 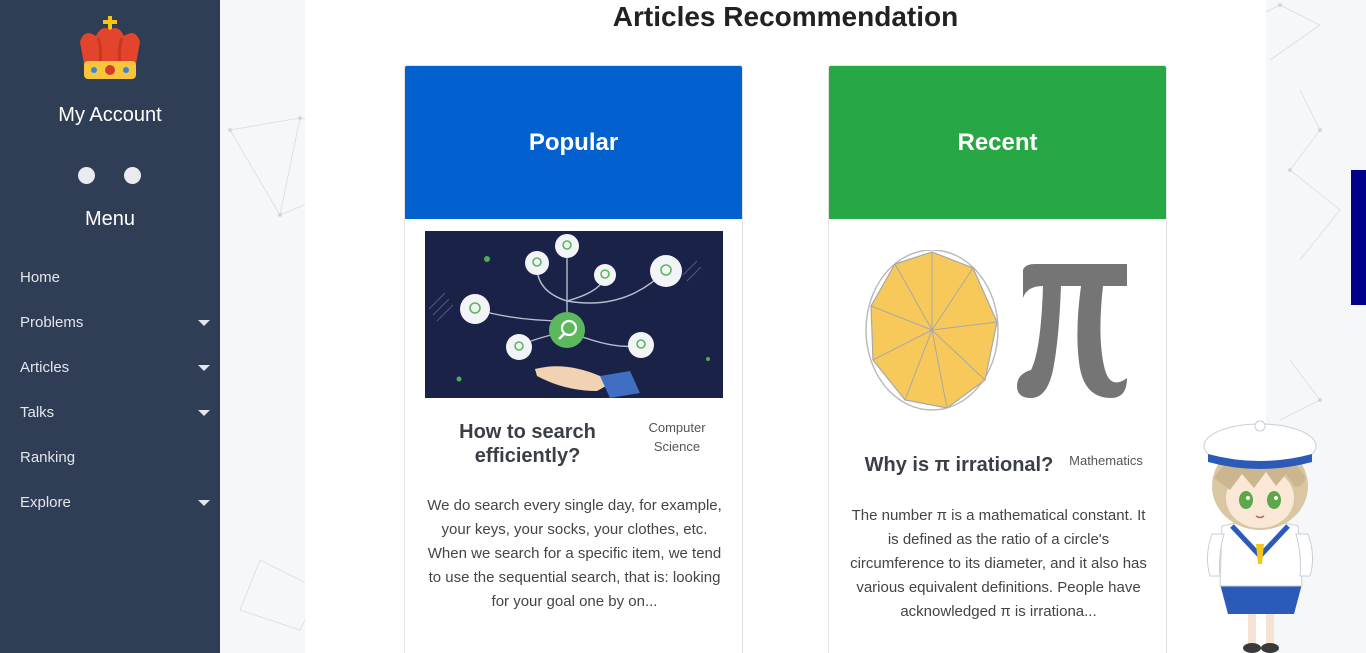 I want to click on sidebar-item-label: Explore, so click(x=45, y=502).